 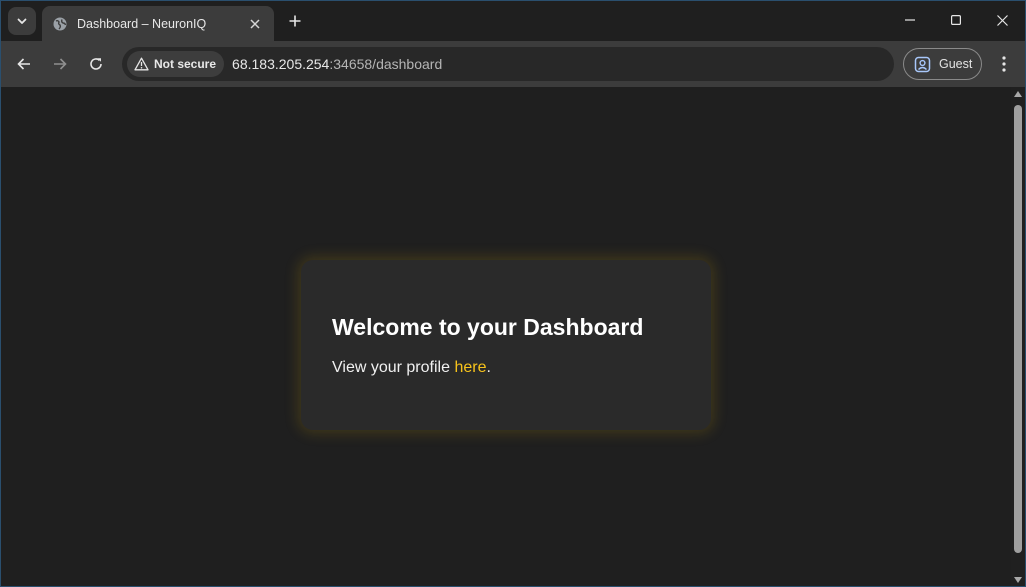 I want to click on profile-prompt-period: ., so click(x=488, y=367).